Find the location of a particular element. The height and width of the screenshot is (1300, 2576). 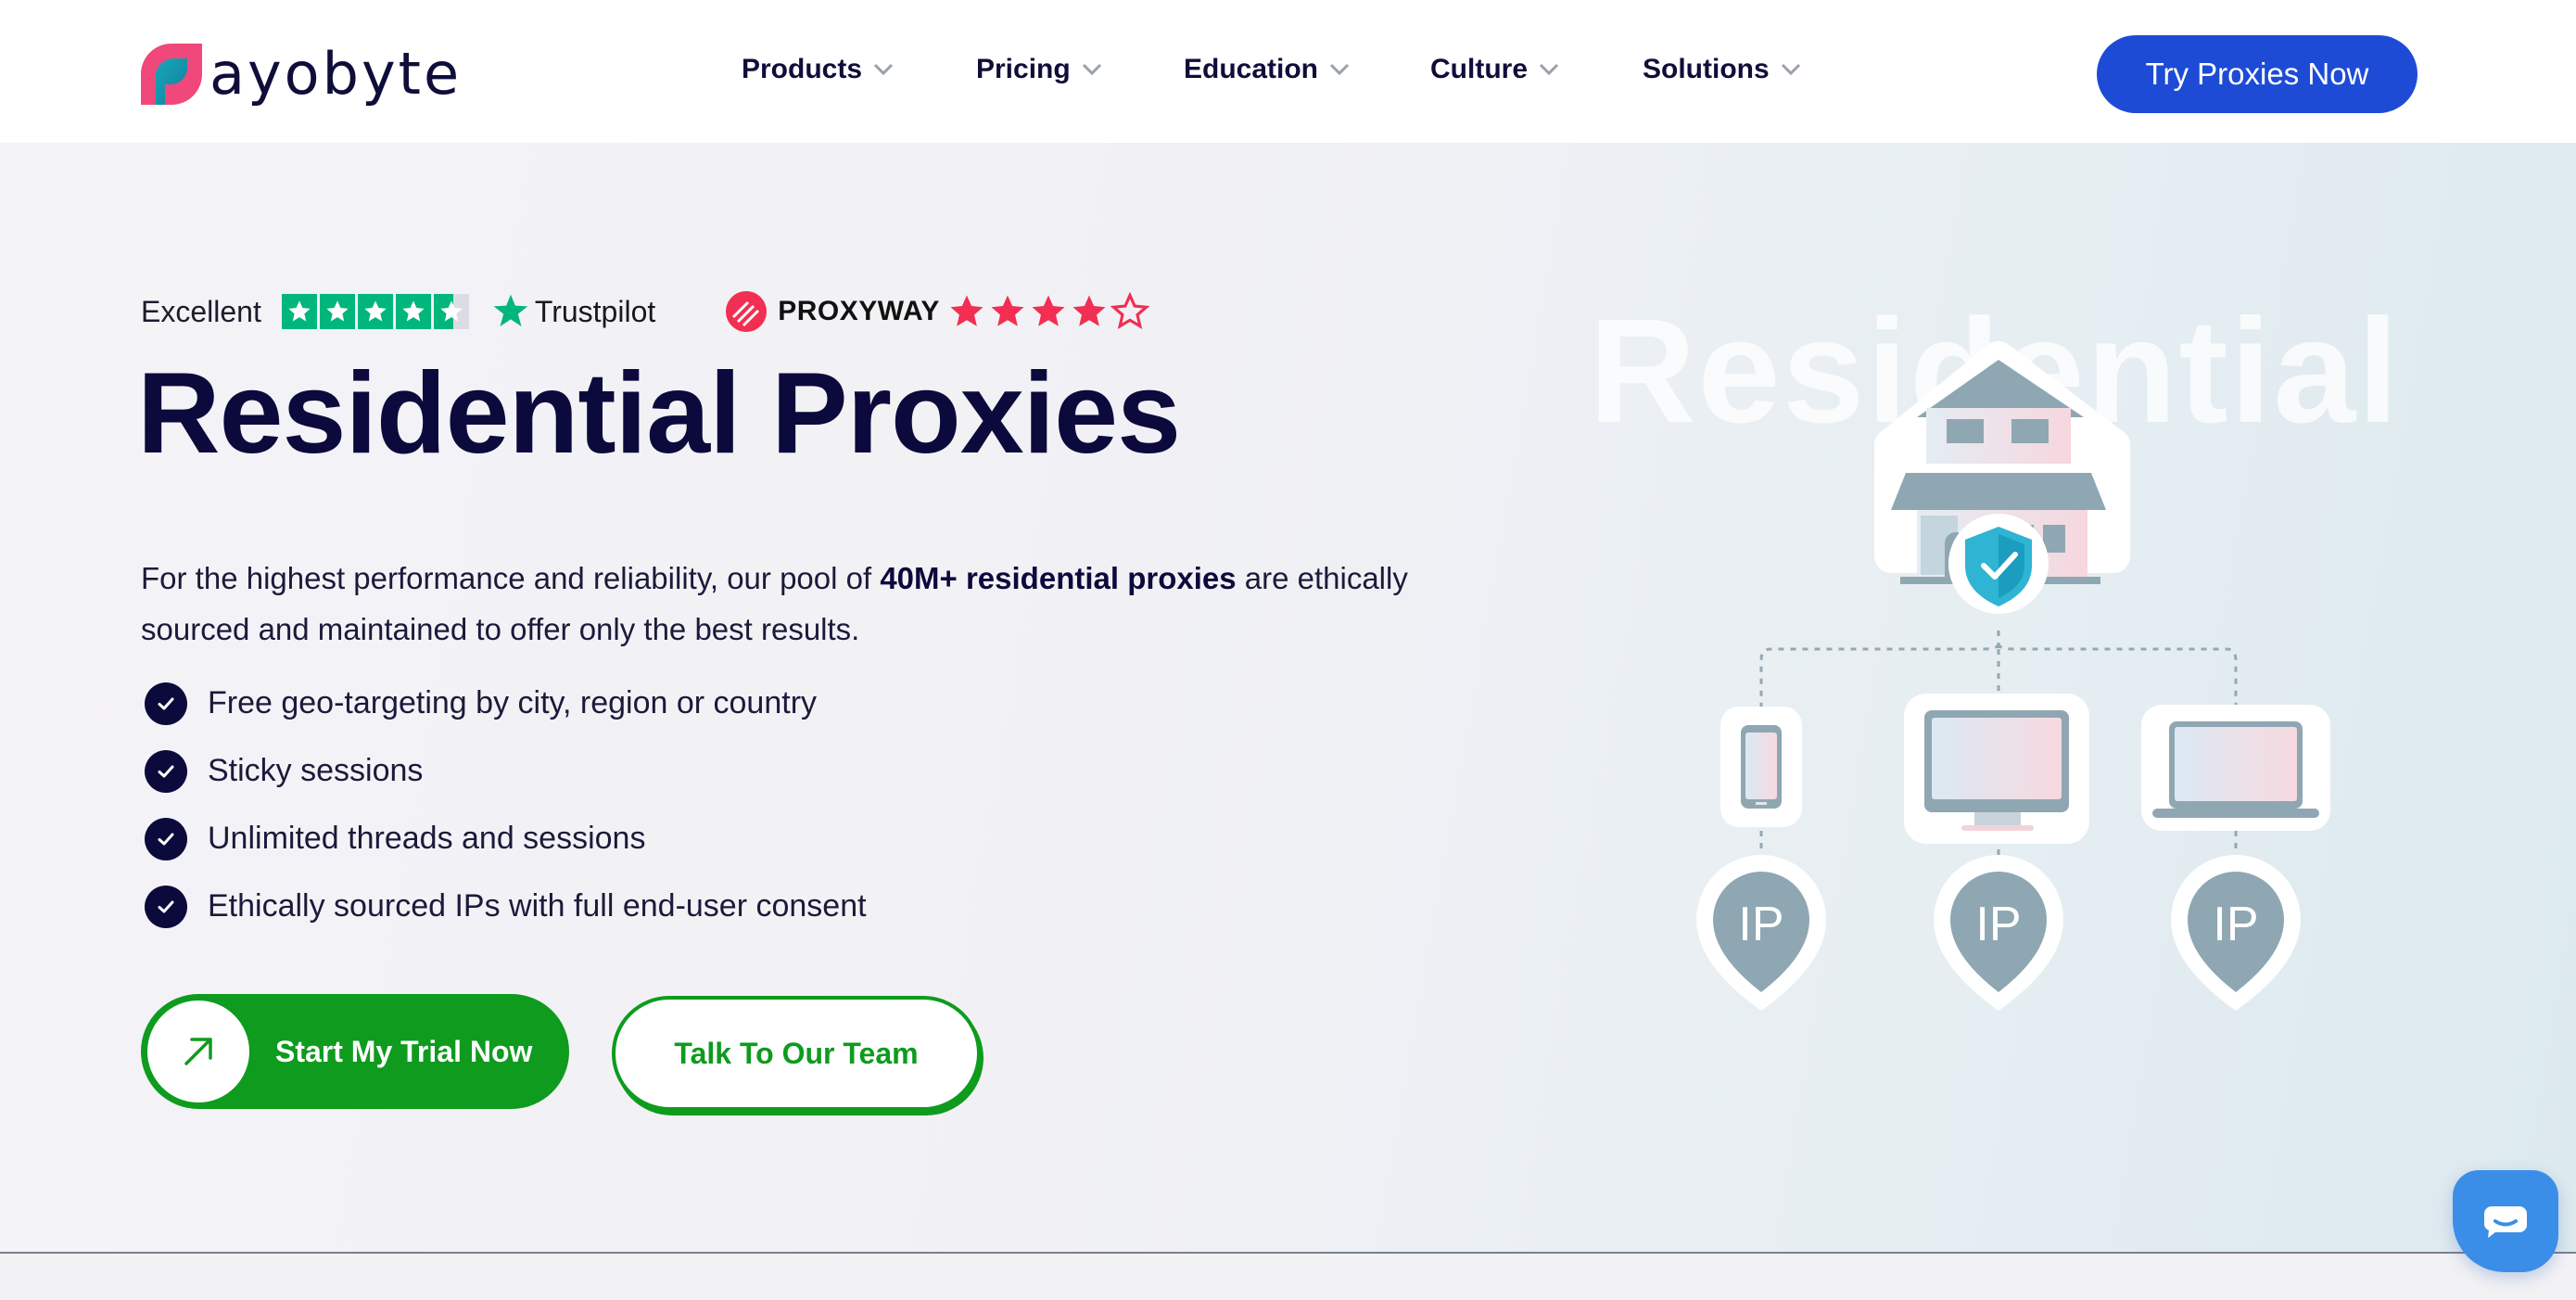

proxyway-stars is located at coordinates (1049, 311).